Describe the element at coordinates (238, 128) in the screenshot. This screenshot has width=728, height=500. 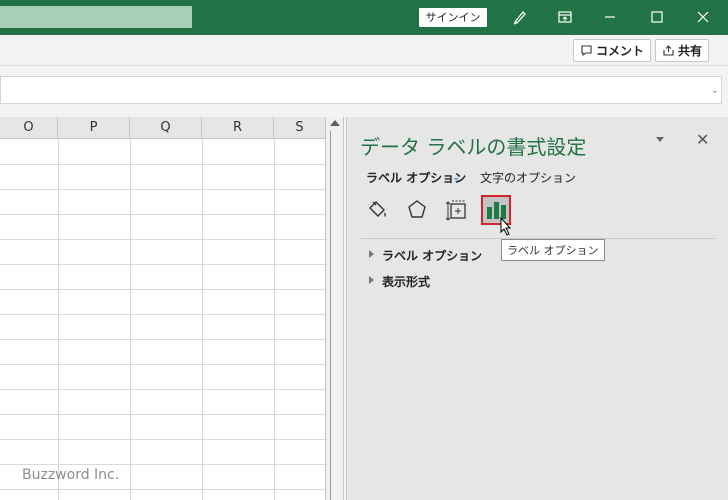
I see `column-header-r: R` at that location.